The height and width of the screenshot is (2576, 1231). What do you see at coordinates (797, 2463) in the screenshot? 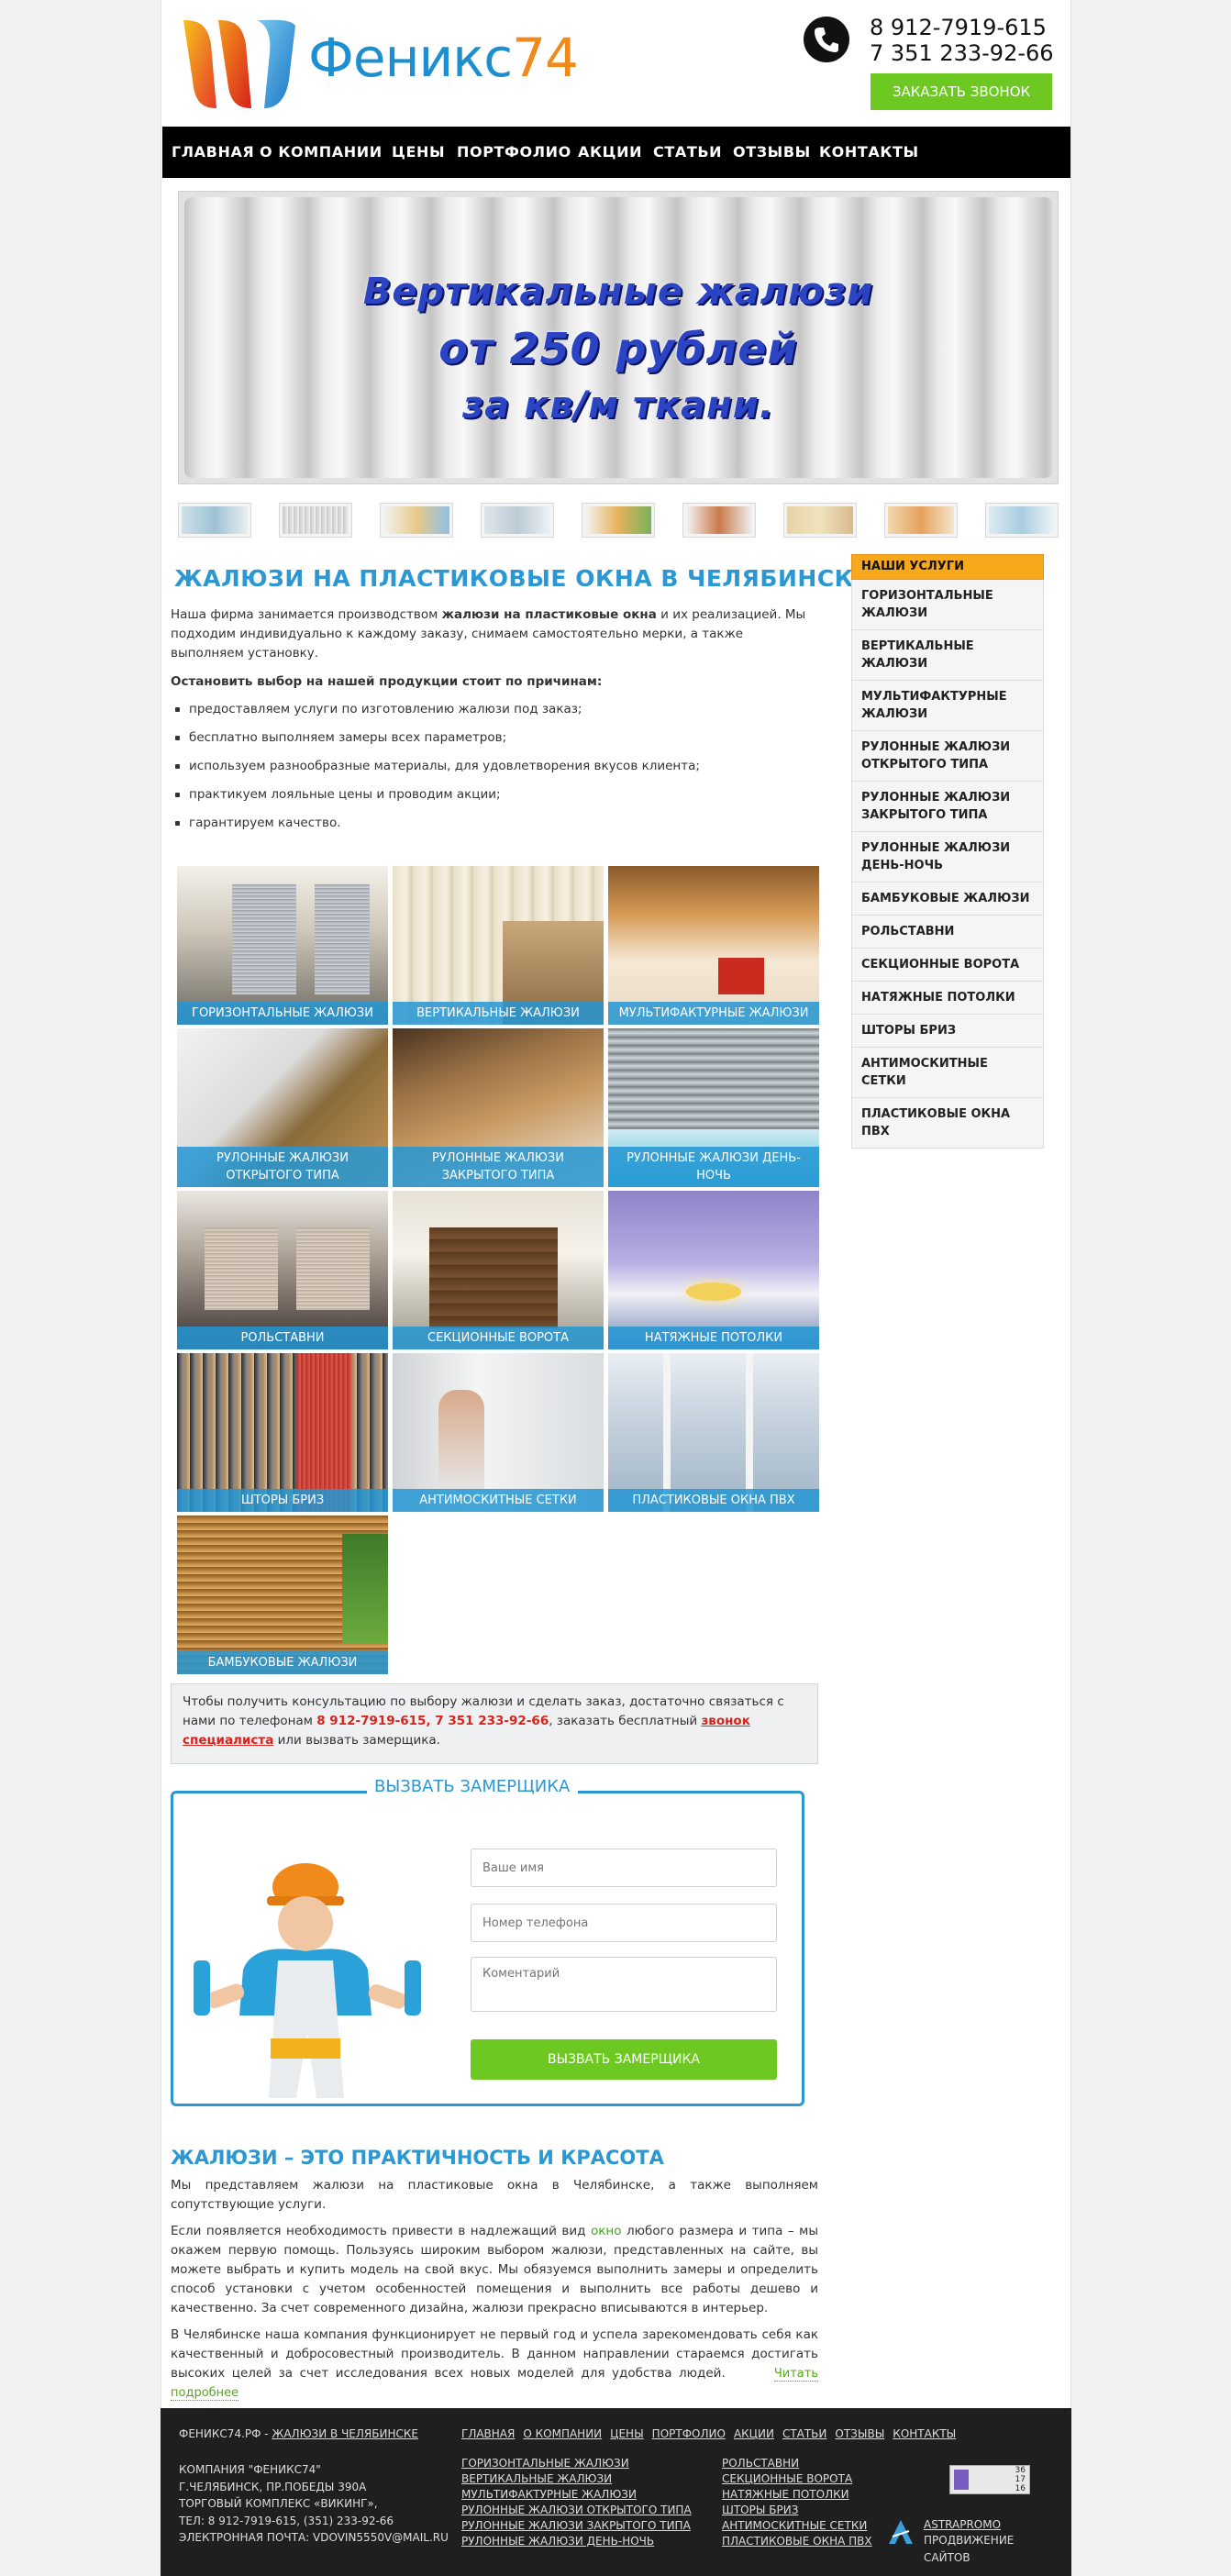
I see `footer-link: Рольставни` at bounding box center [797, 2463].